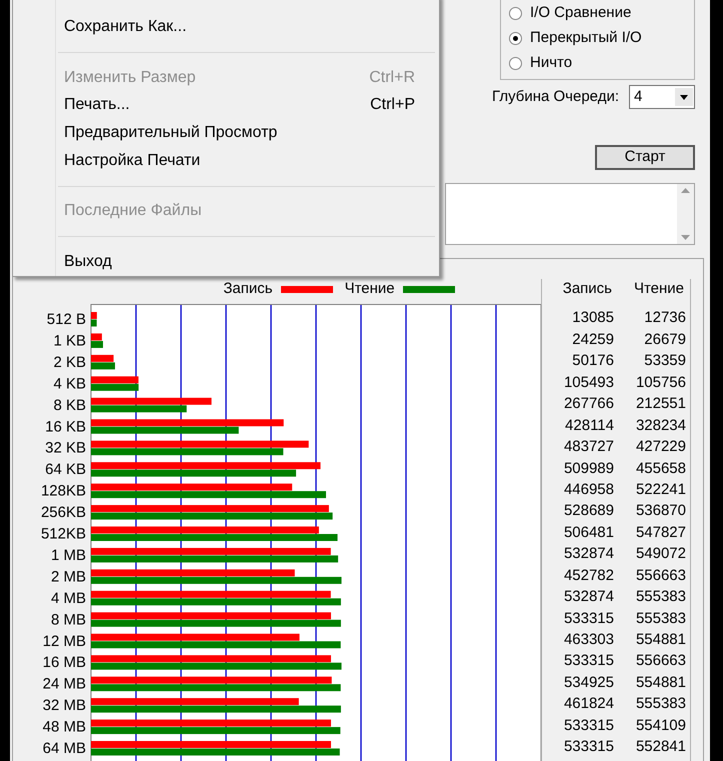 The width and height of the screenshot is (723, 761). I want to click on table-cell-text: 554109, so click(660, 726).